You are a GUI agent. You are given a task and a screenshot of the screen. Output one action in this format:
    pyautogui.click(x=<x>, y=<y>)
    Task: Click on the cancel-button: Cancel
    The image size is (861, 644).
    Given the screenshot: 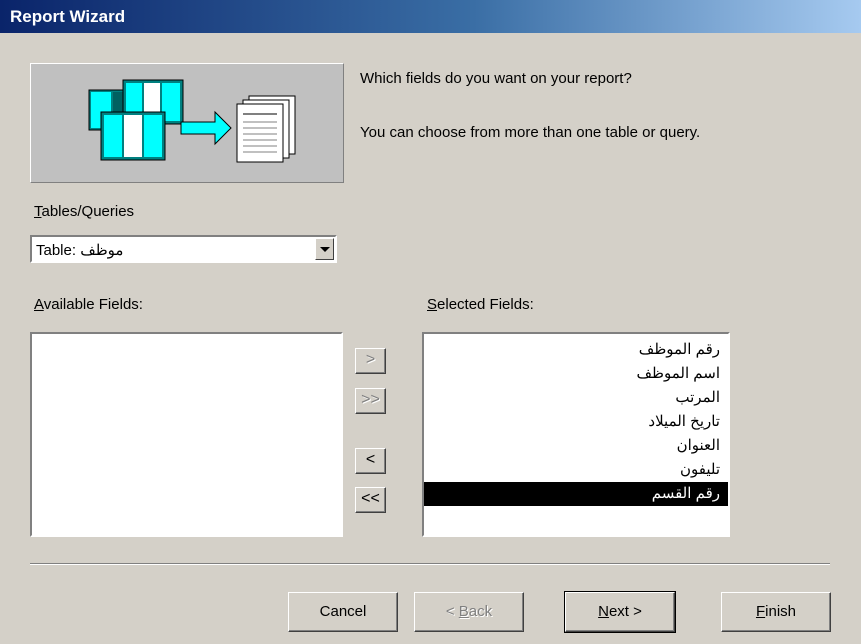 What is the action you would take?
    pyautogui.click(x=343, y=612)
    